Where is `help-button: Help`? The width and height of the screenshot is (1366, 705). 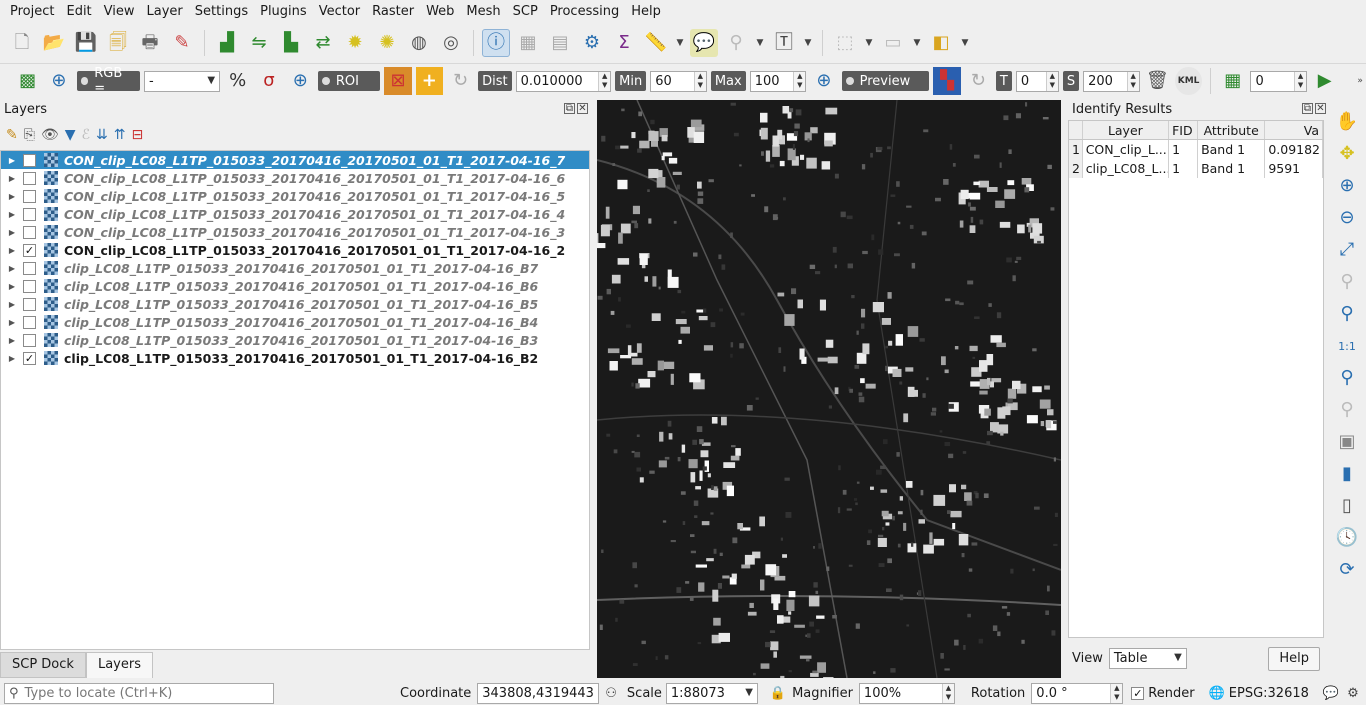
help-button: Help is located at coordinates (1294, 659).